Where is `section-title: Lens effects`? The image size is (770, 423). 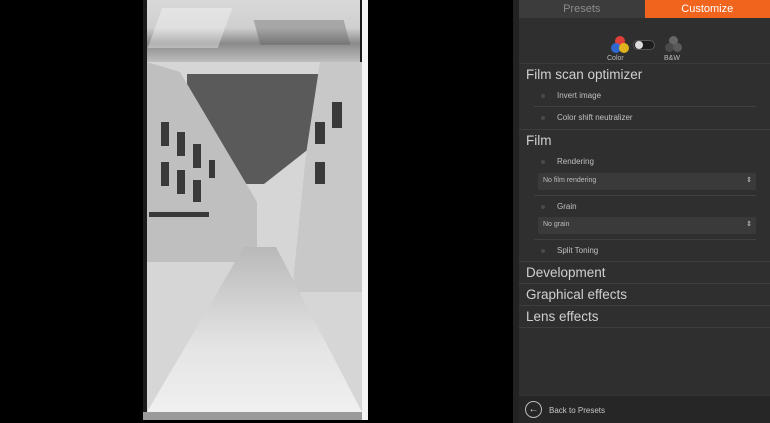
section-title: Lens effects is located at coordinates (644, 316).